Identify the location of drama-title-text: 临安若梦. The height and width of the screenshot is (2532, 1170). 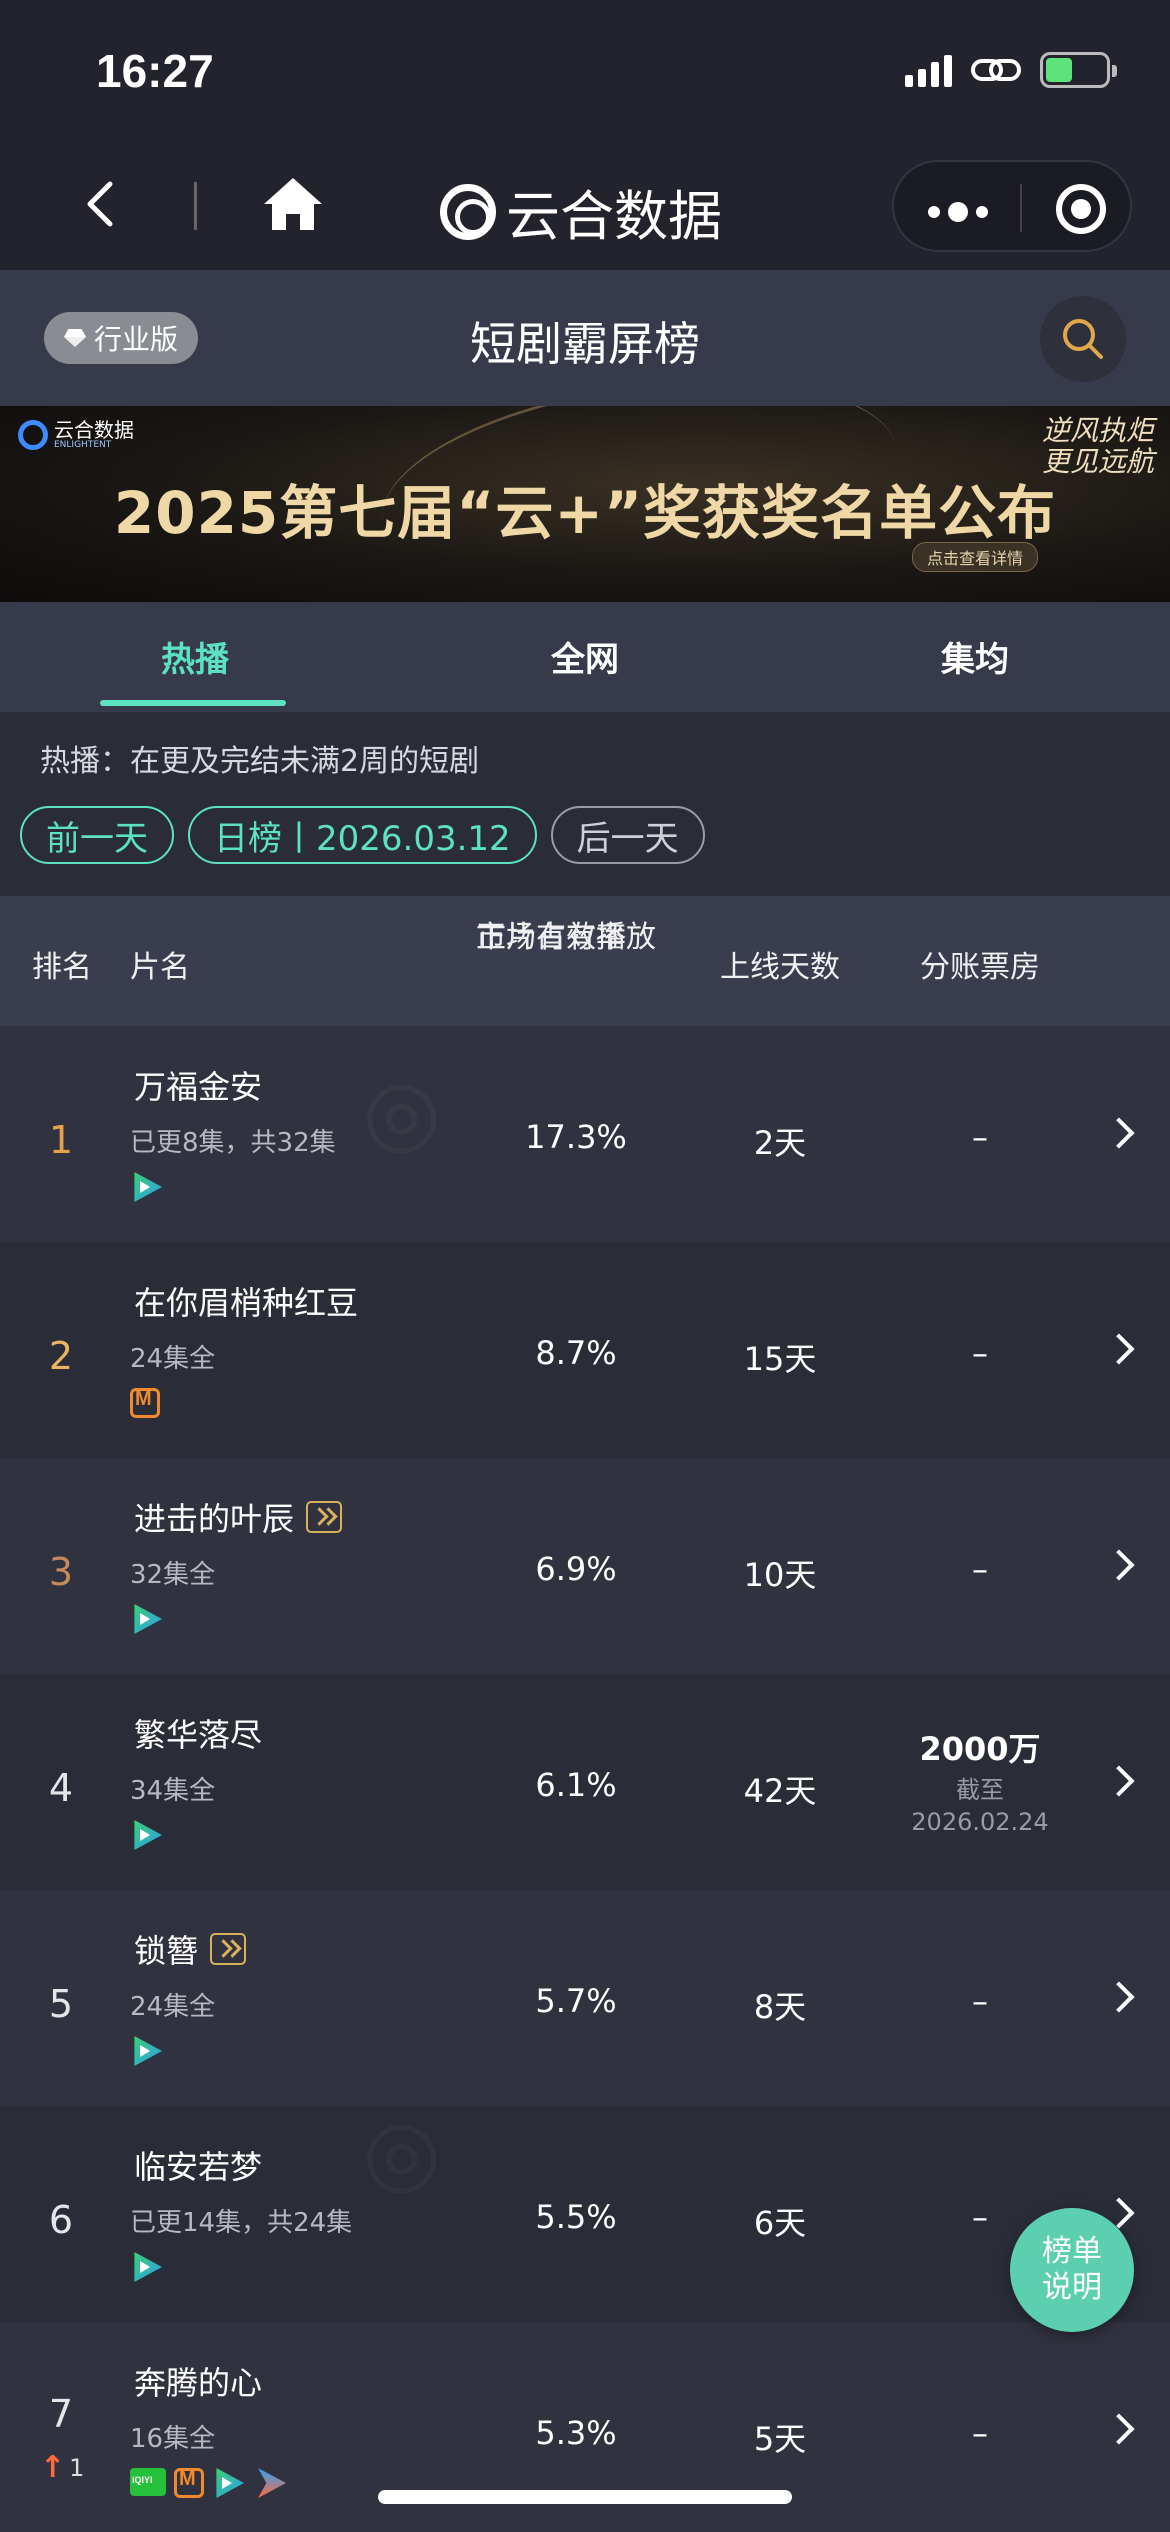
(198, 2167).